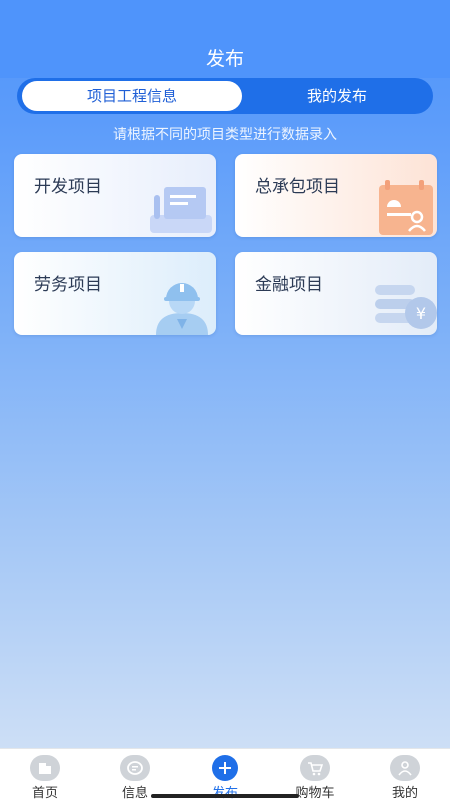 The image size is (450, 801). What do you see at coordinates (297, 187) in the screenshot?
I see `card-label: 总承包项目` at bounding box center [297, 187].